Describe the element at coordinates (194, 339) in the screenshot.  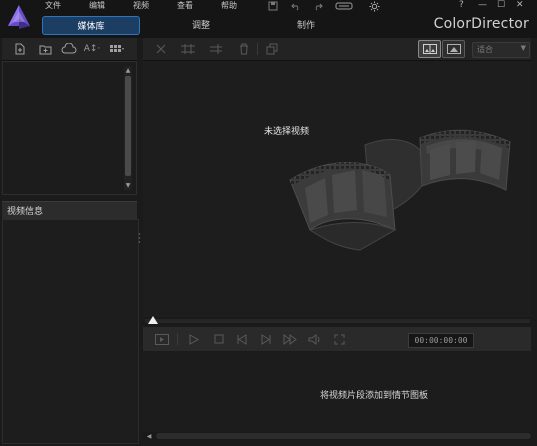
I see `play-icon` at that location.